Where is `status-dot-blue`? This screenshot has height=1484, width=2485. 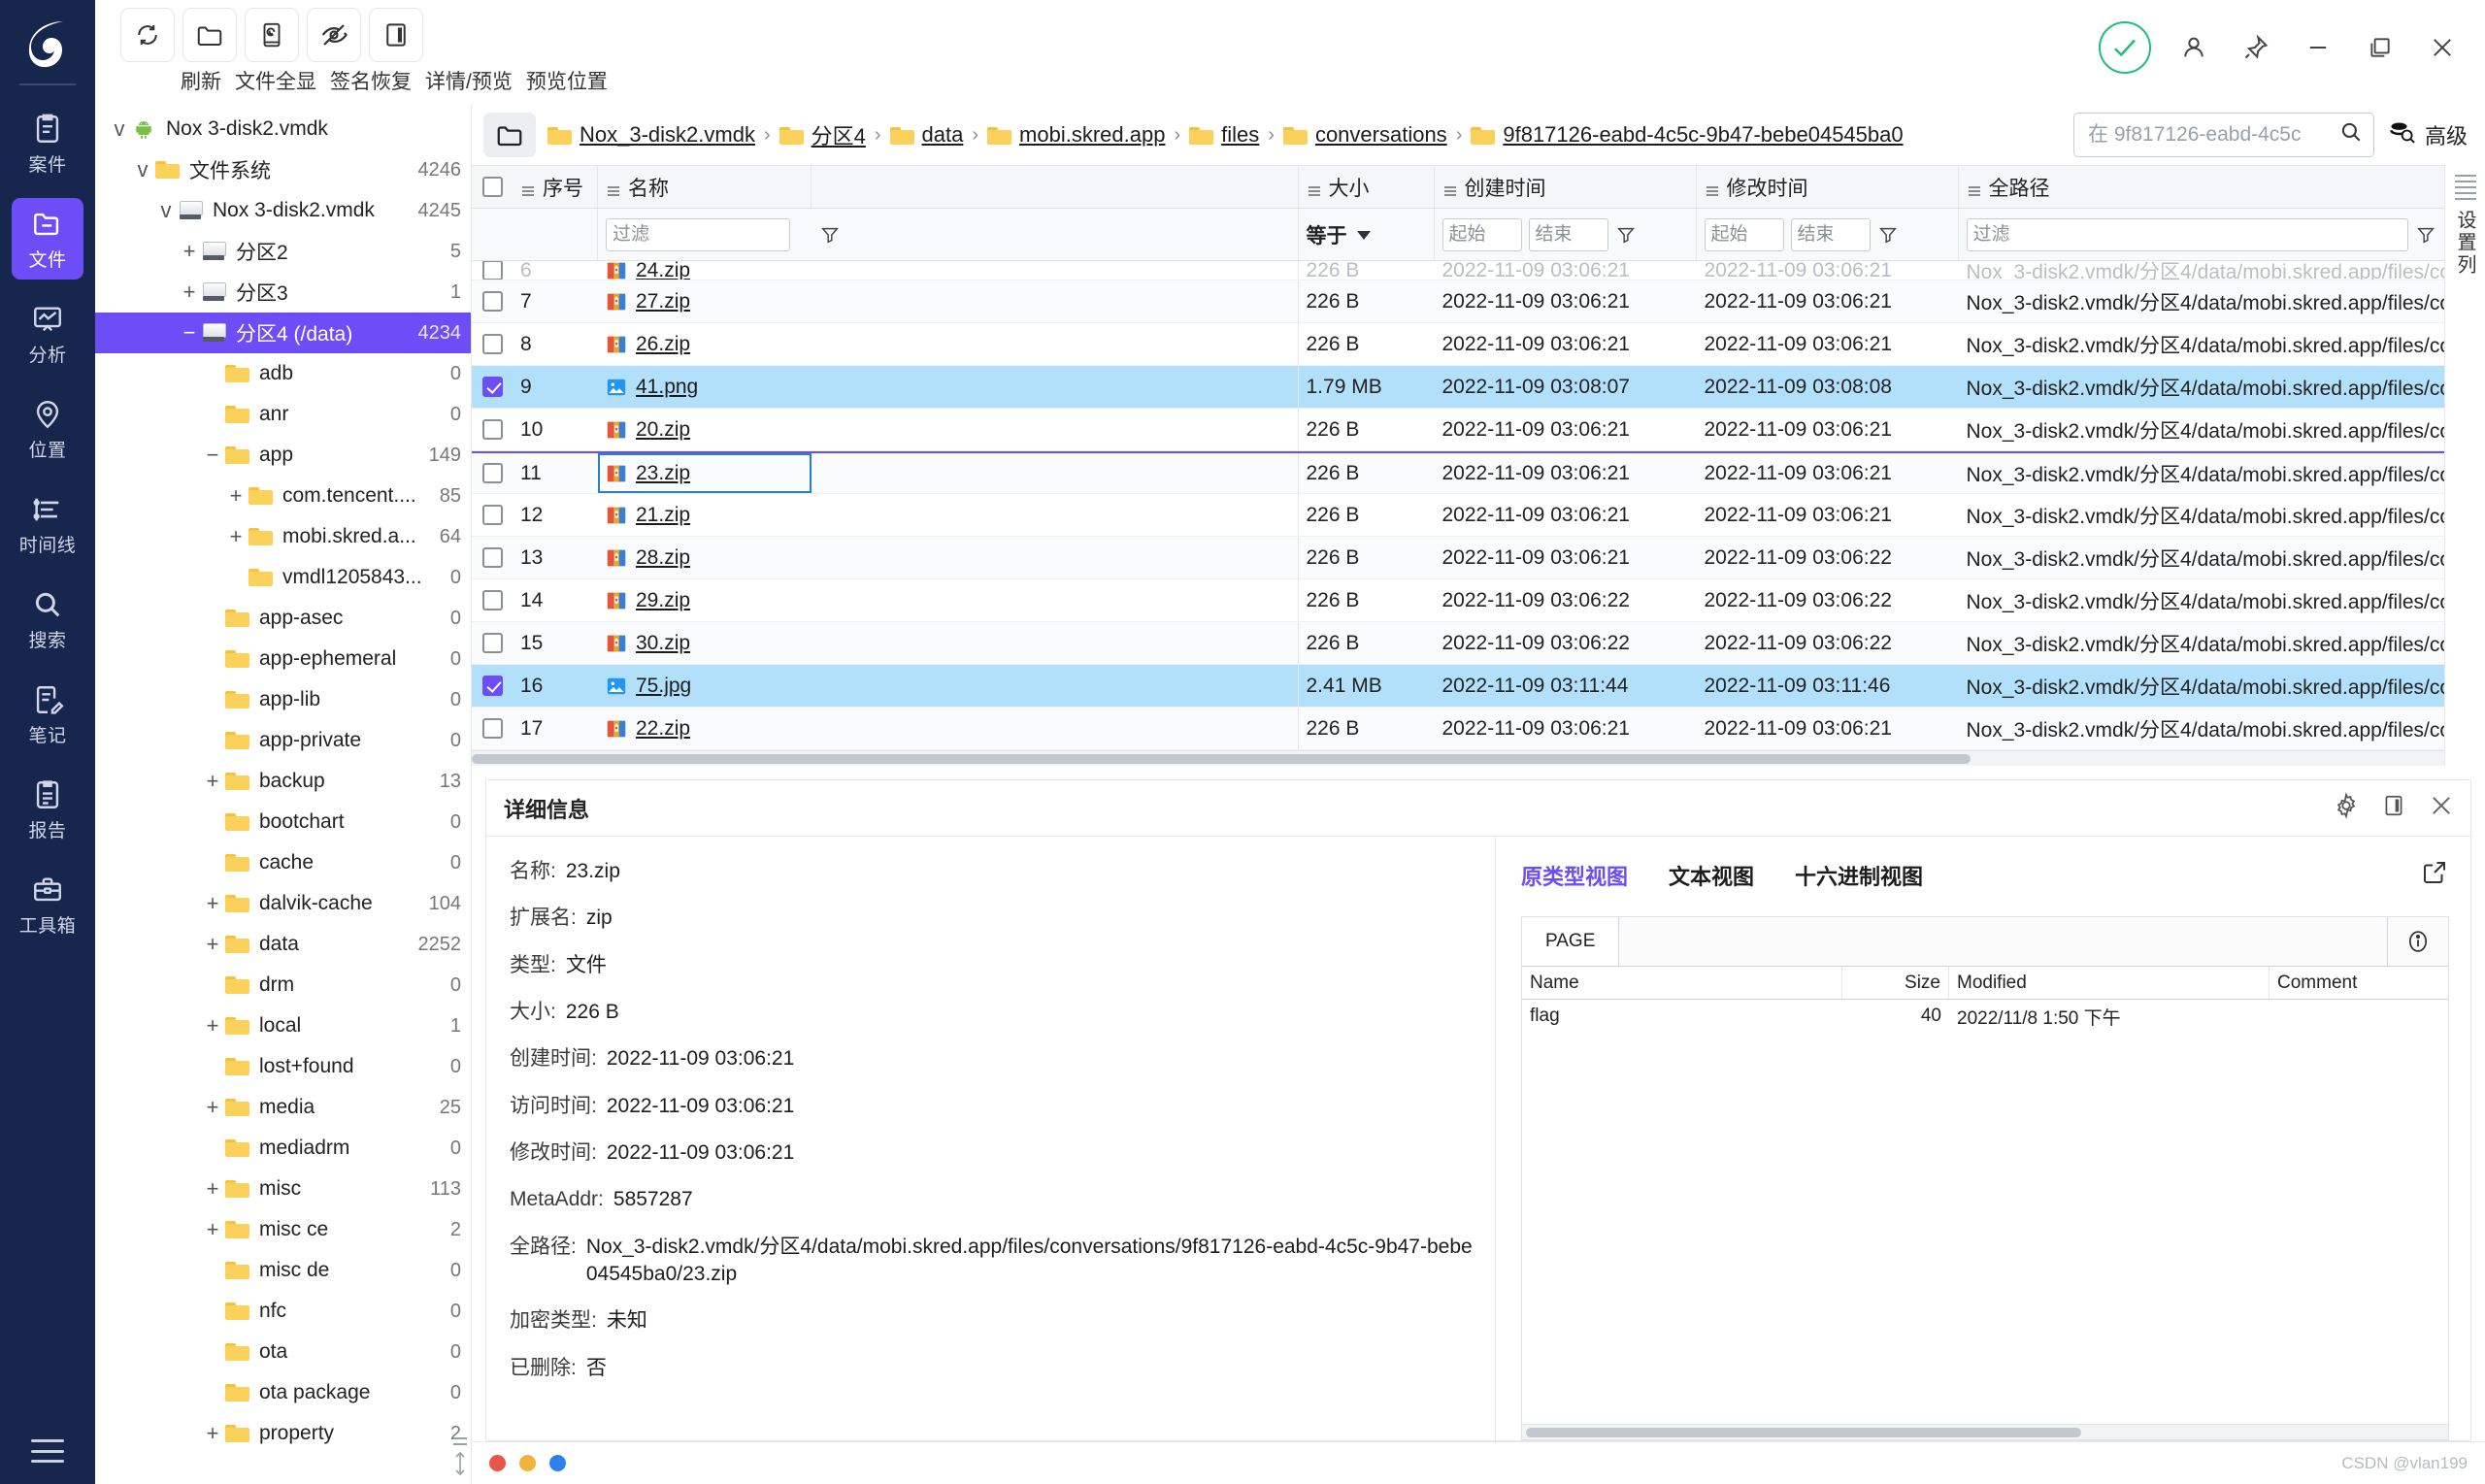 status-dot-blue is located at coordinates (558, 1463).